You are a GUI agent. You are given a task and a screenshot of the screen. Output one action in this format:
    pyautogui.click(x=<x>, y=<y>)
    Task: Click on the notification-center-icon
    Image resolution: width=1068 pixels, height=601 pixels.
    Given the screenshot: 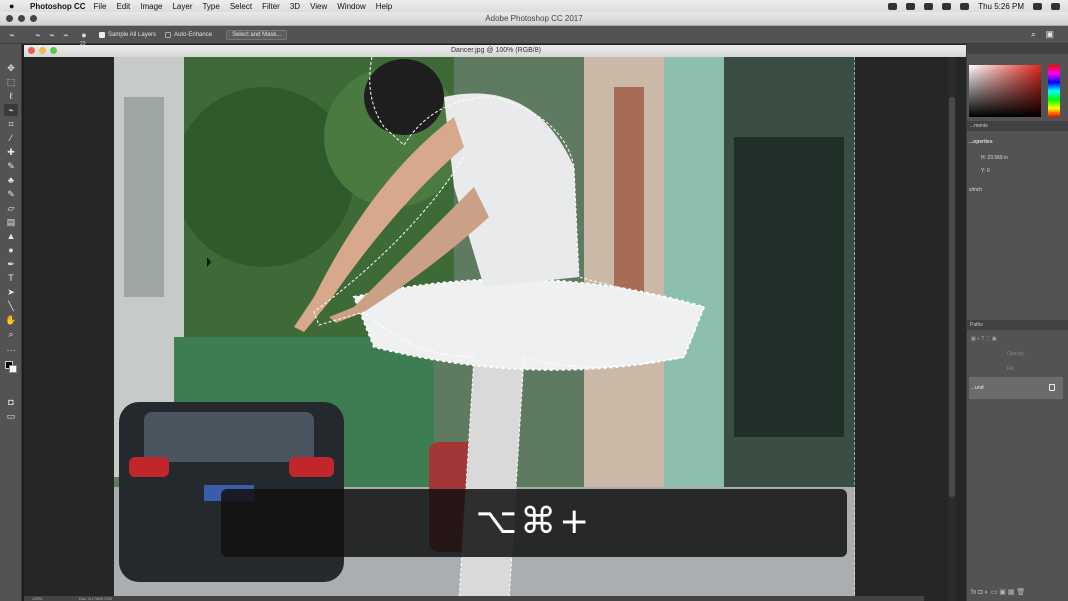 What is the action you would take?
    pyautogui.click(x=1055, y=6)
    